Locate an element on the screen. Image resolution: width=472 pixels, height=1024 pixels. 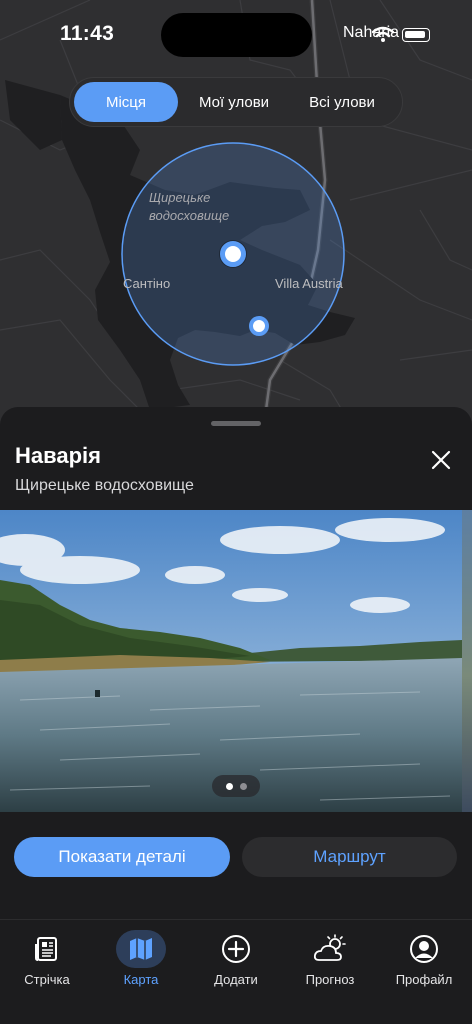
tab-feed: Стрічка is located at coordinates (47, 958).